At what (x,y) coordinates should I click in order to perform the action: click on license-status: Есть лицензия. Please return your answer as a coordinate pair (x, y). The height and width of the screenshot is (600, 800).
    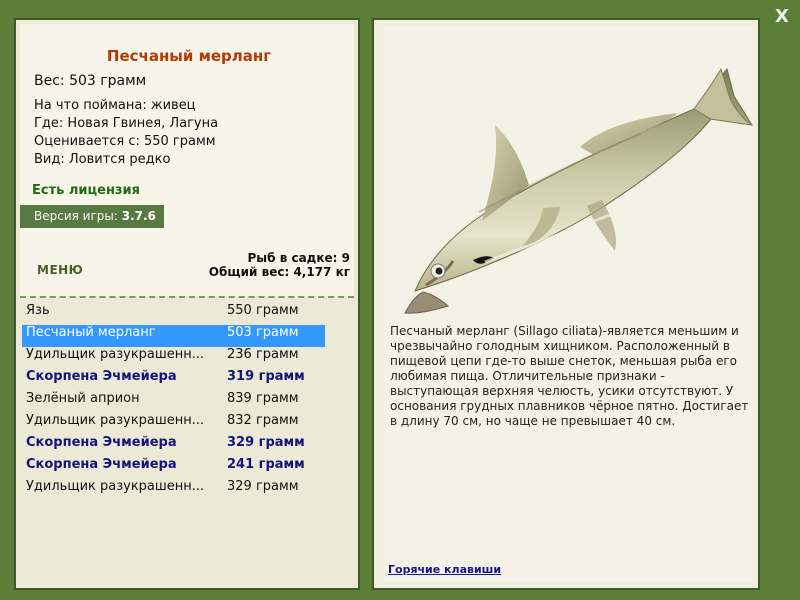
    Looking at the image, I should click on (86, 190).